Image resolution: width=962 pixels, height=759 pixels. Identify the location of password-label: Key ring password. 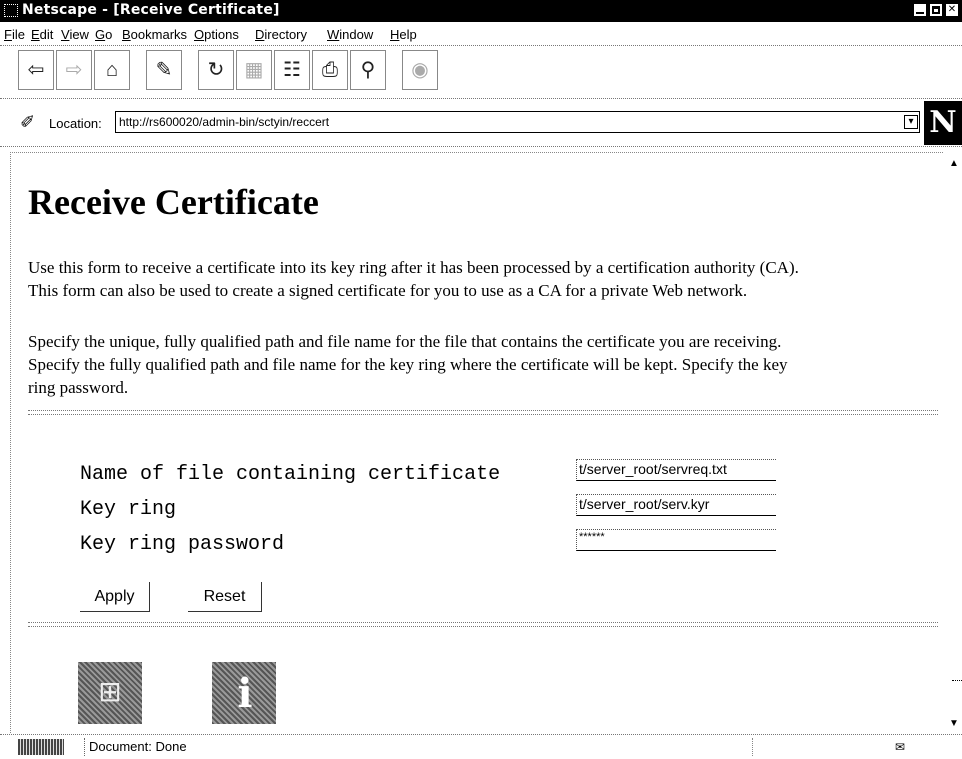
(182, 544).